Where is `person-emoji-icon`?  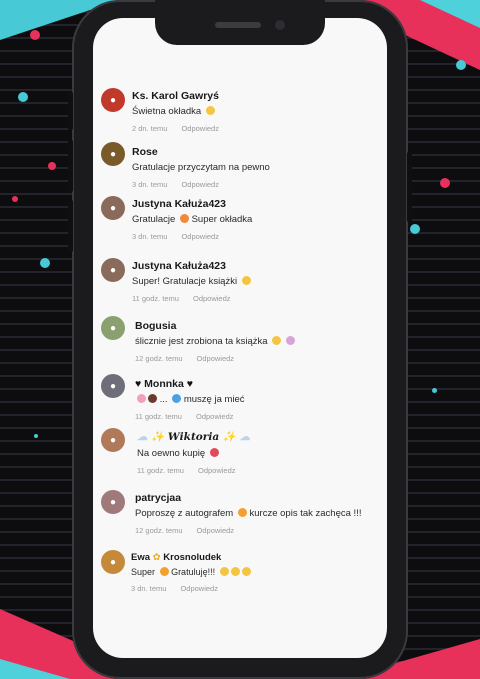
person-emoji-icon is located at coordinates (290, 340).